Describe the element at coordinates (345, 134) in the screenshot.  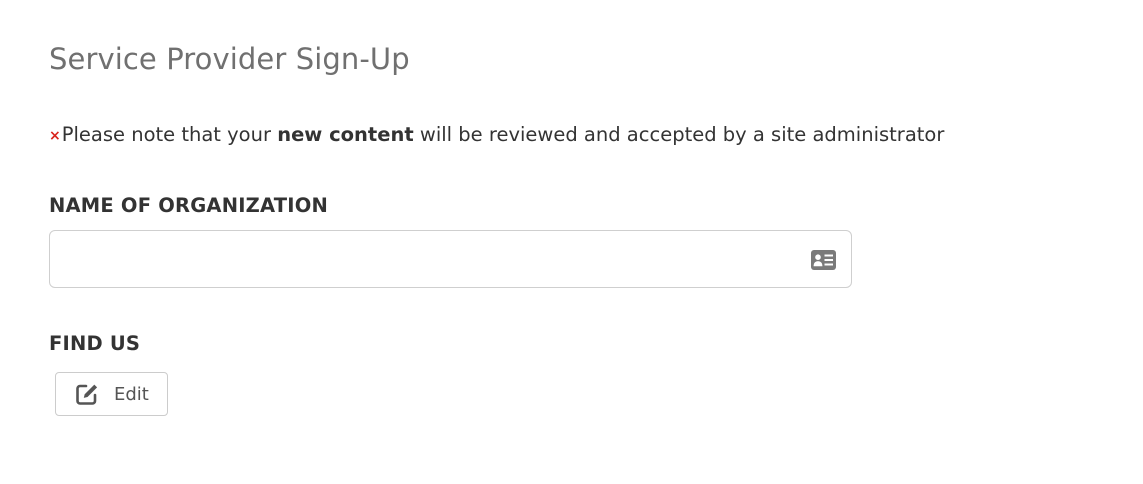
I see `notice-text-bold: new content` at that location.